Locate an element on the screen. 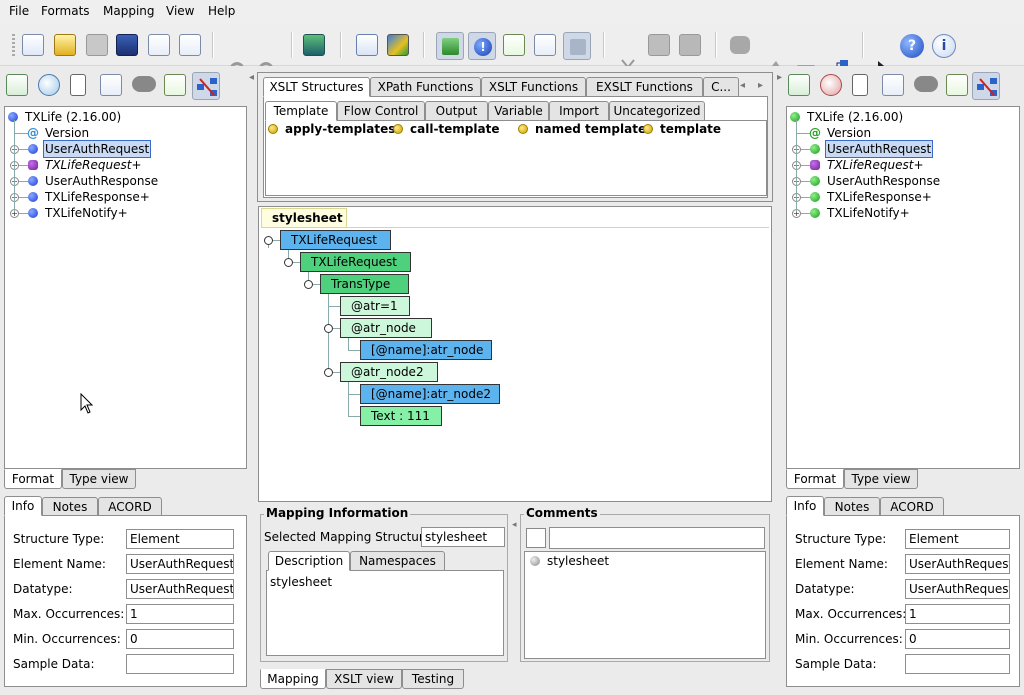 This screenshot has height=695, width=1024. import-icon is located at coordinates (314, 45).